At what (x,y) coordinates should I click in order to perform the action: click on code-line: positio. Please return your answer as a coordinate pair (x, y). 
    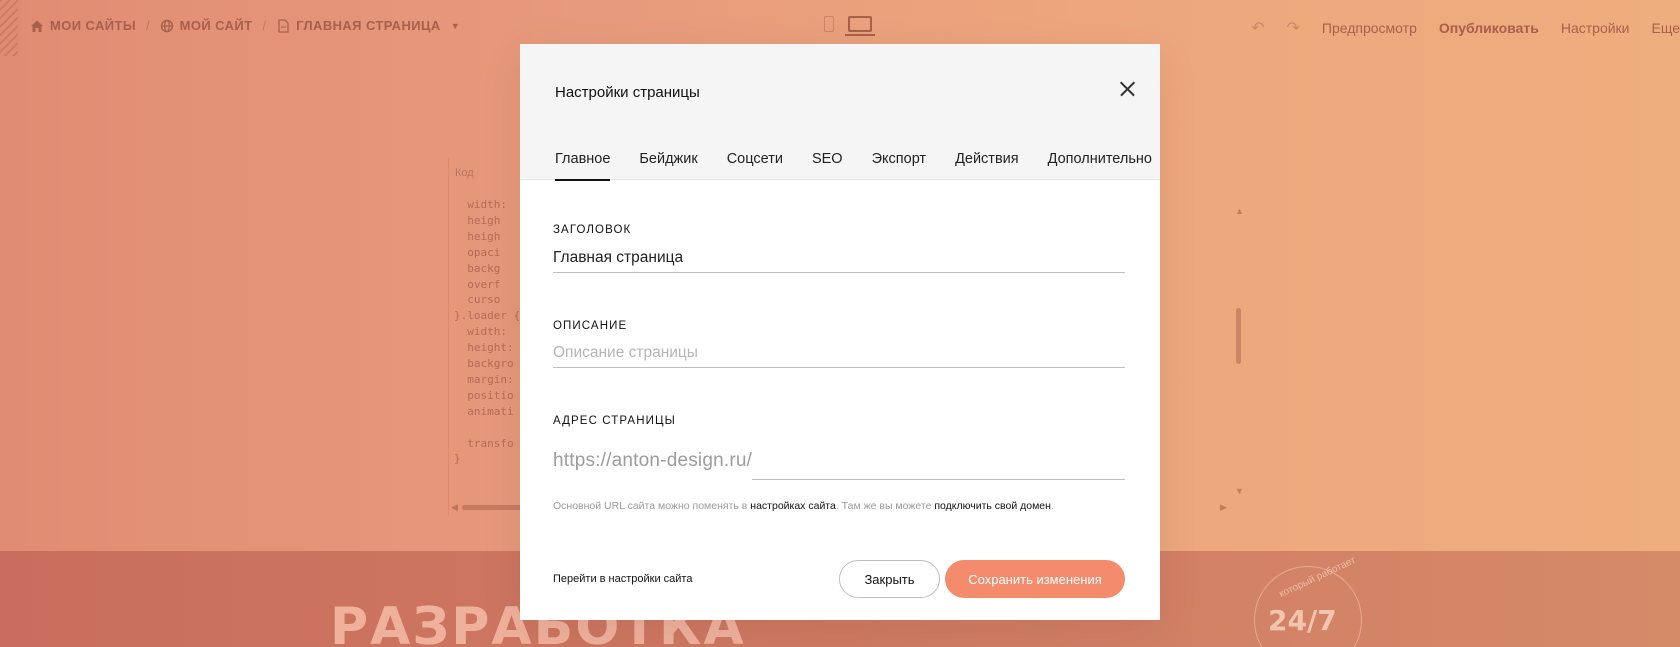
    Looking at the image, I should click on (484, 395).